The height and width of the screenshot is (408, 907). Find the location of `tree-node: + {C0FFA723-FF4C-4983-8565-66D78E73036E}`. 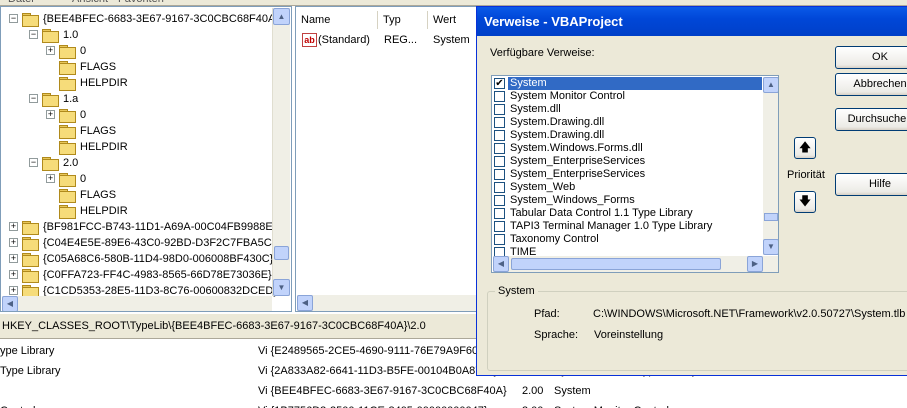

tree-node: + {C0FFA723-FF4C-4983-8565-66D78E73036E} is located at coordinates (137, 275).